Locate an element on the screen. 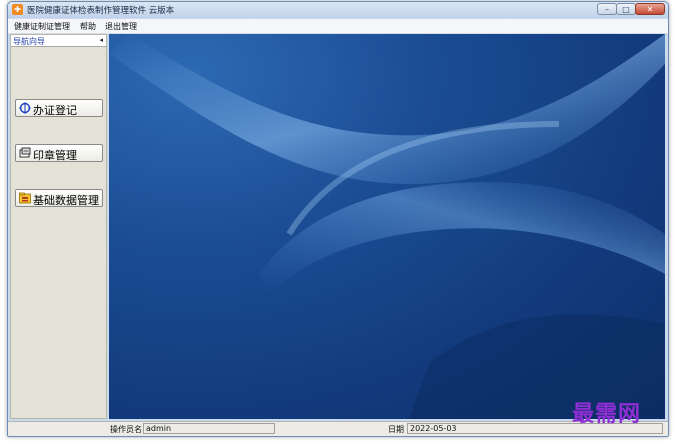  status-bar: 操作员名 admin 日期 2022-05-03 is located at coordinates (338, 428).